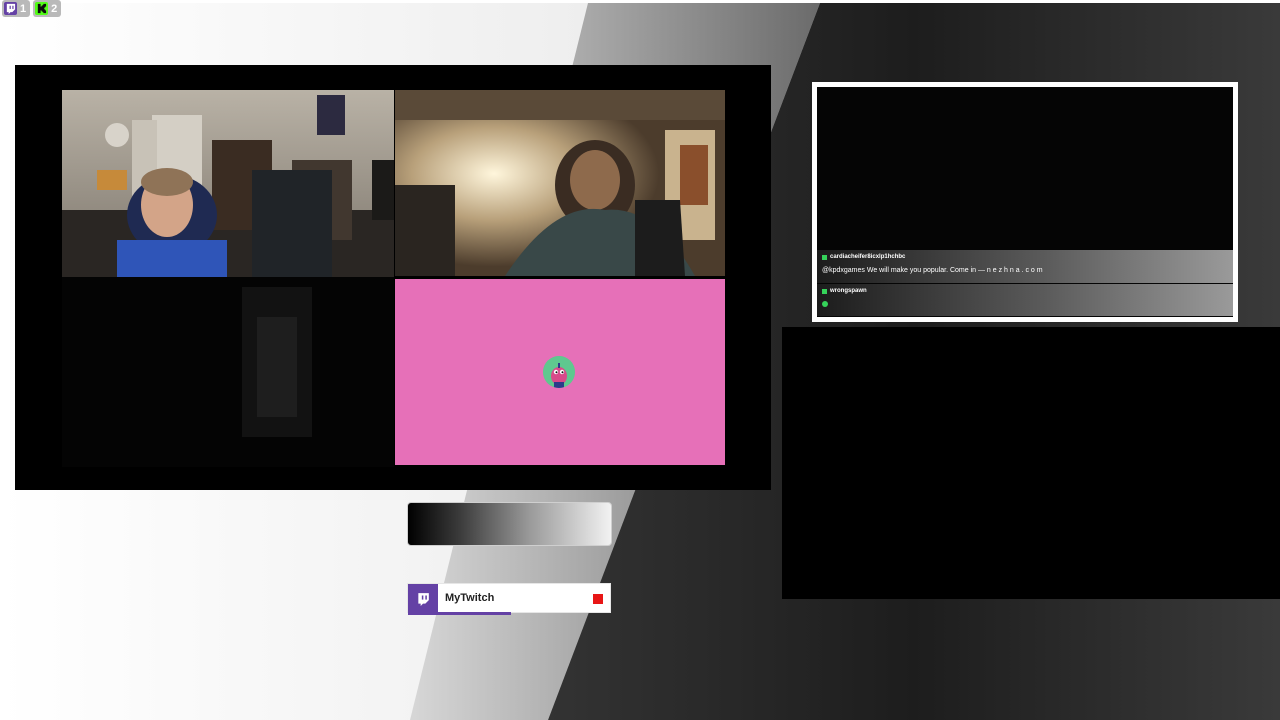 This screenshot has height=720, width=1280. Describe the element at coordinates (460, 613) in the screenshot. I see `label-progress-bar` at that location.